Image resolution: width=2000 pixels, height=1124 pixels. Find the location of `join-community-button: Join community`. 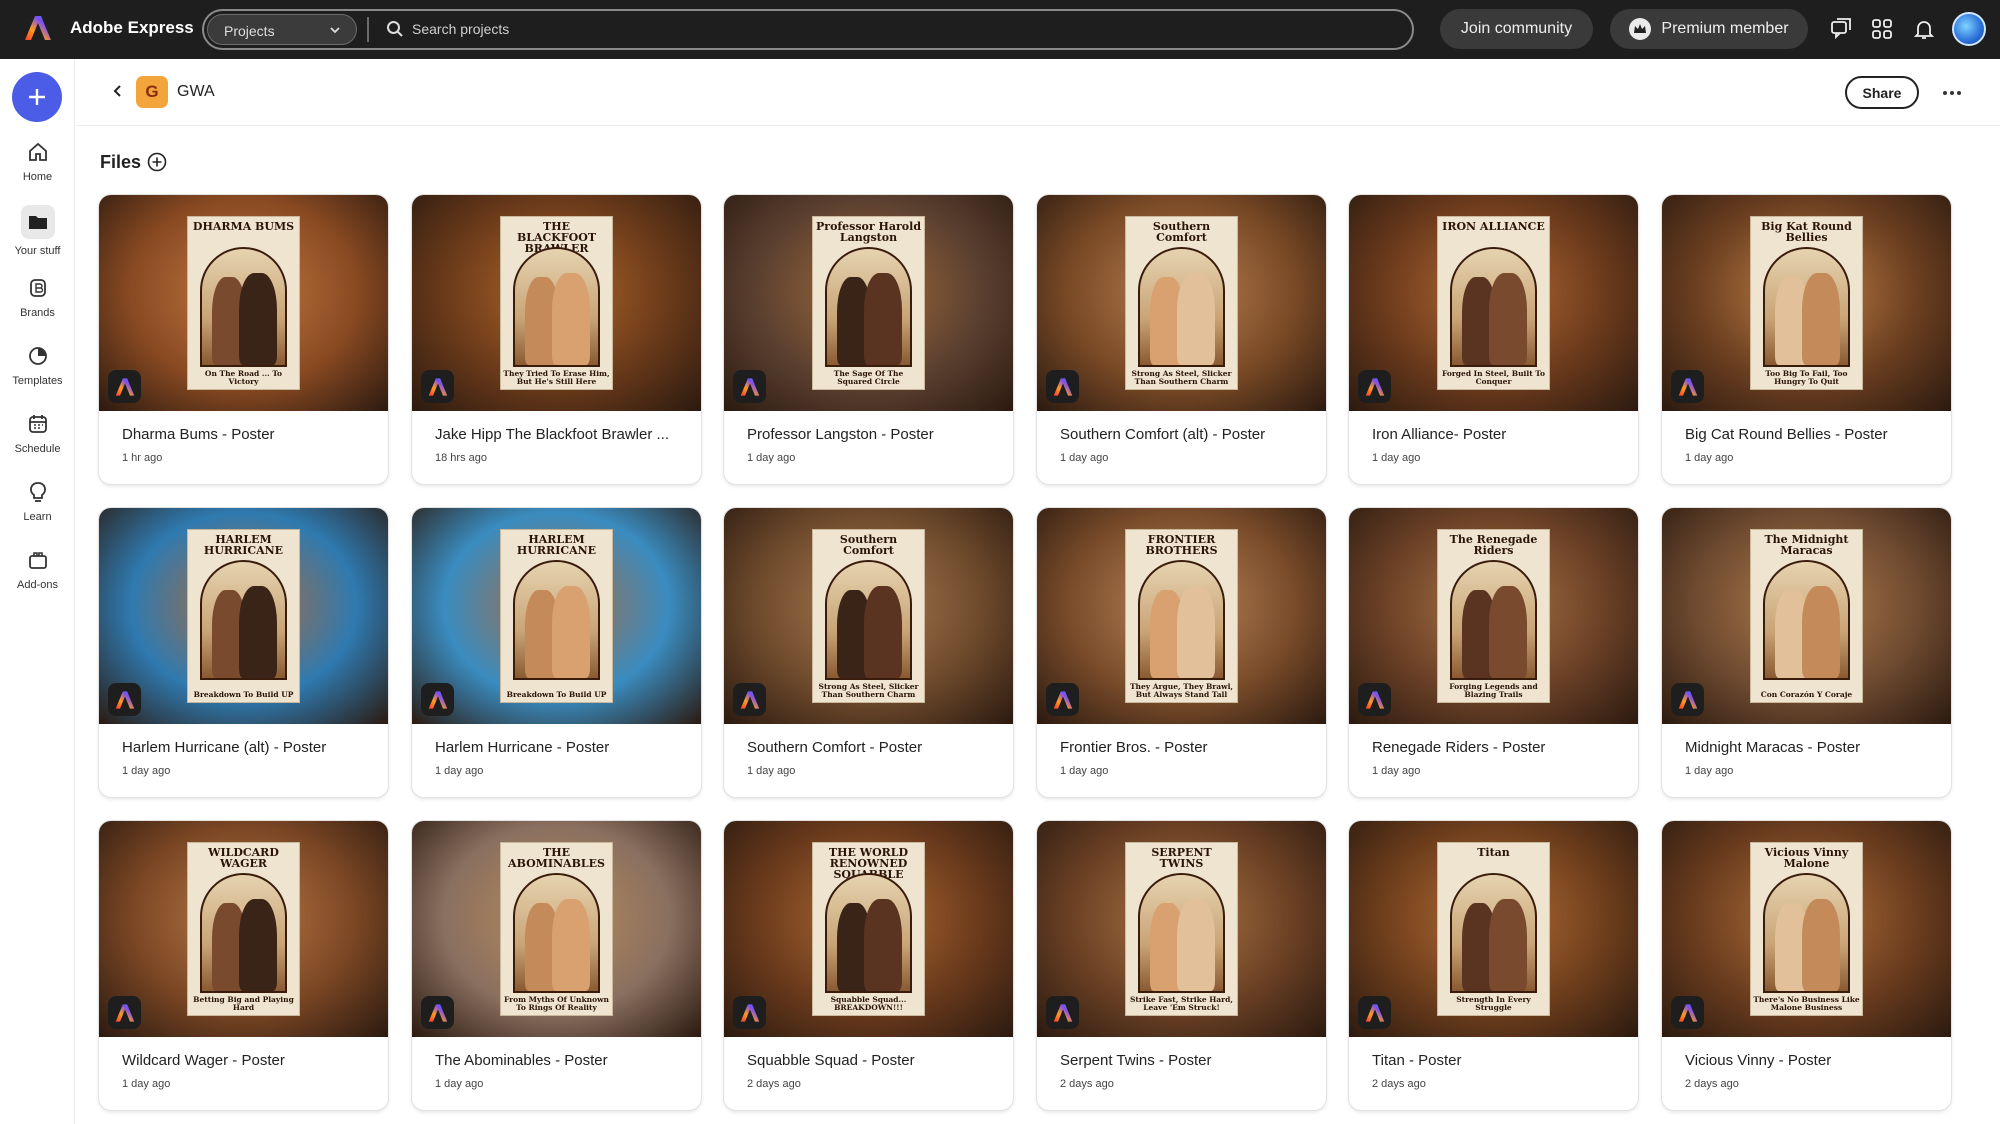

join-community-button: Join community is located at coordinates (1516, 29).